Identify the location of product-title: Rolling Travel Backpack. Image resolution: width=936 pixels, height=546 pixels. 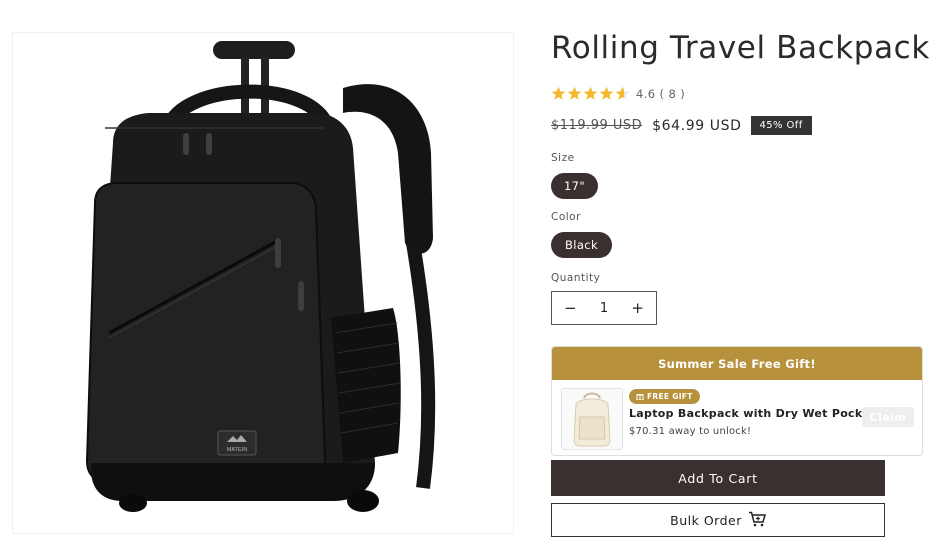
(740, 48).